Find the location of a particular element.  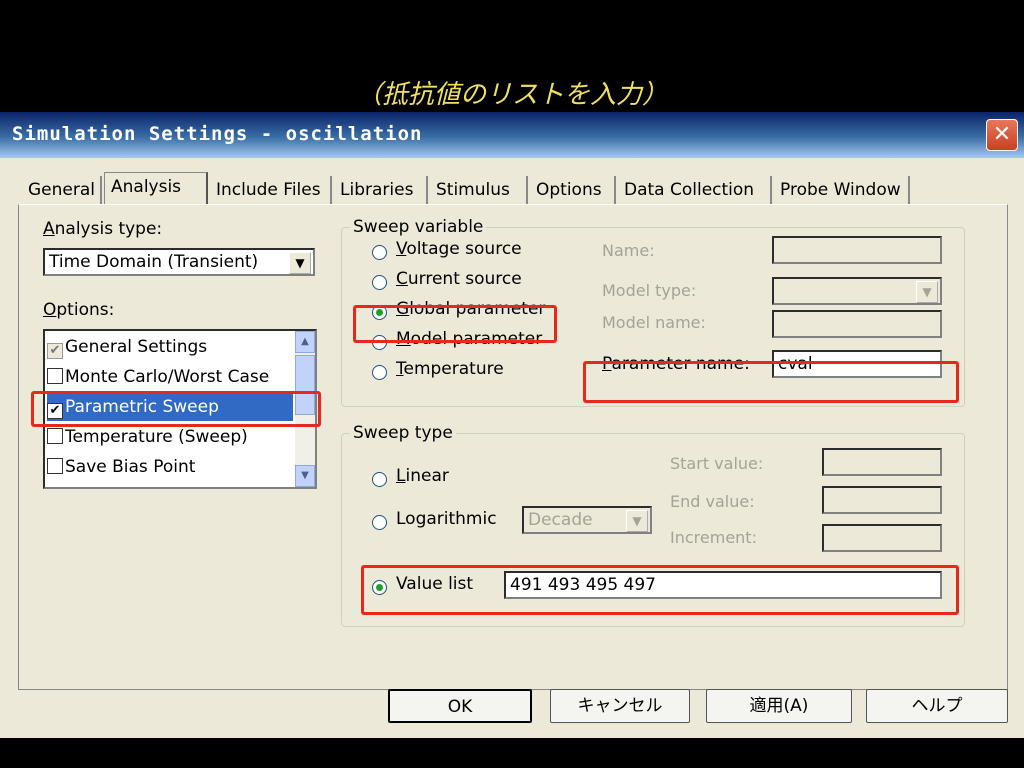

end-value-field is located at coordinates (882, 500).